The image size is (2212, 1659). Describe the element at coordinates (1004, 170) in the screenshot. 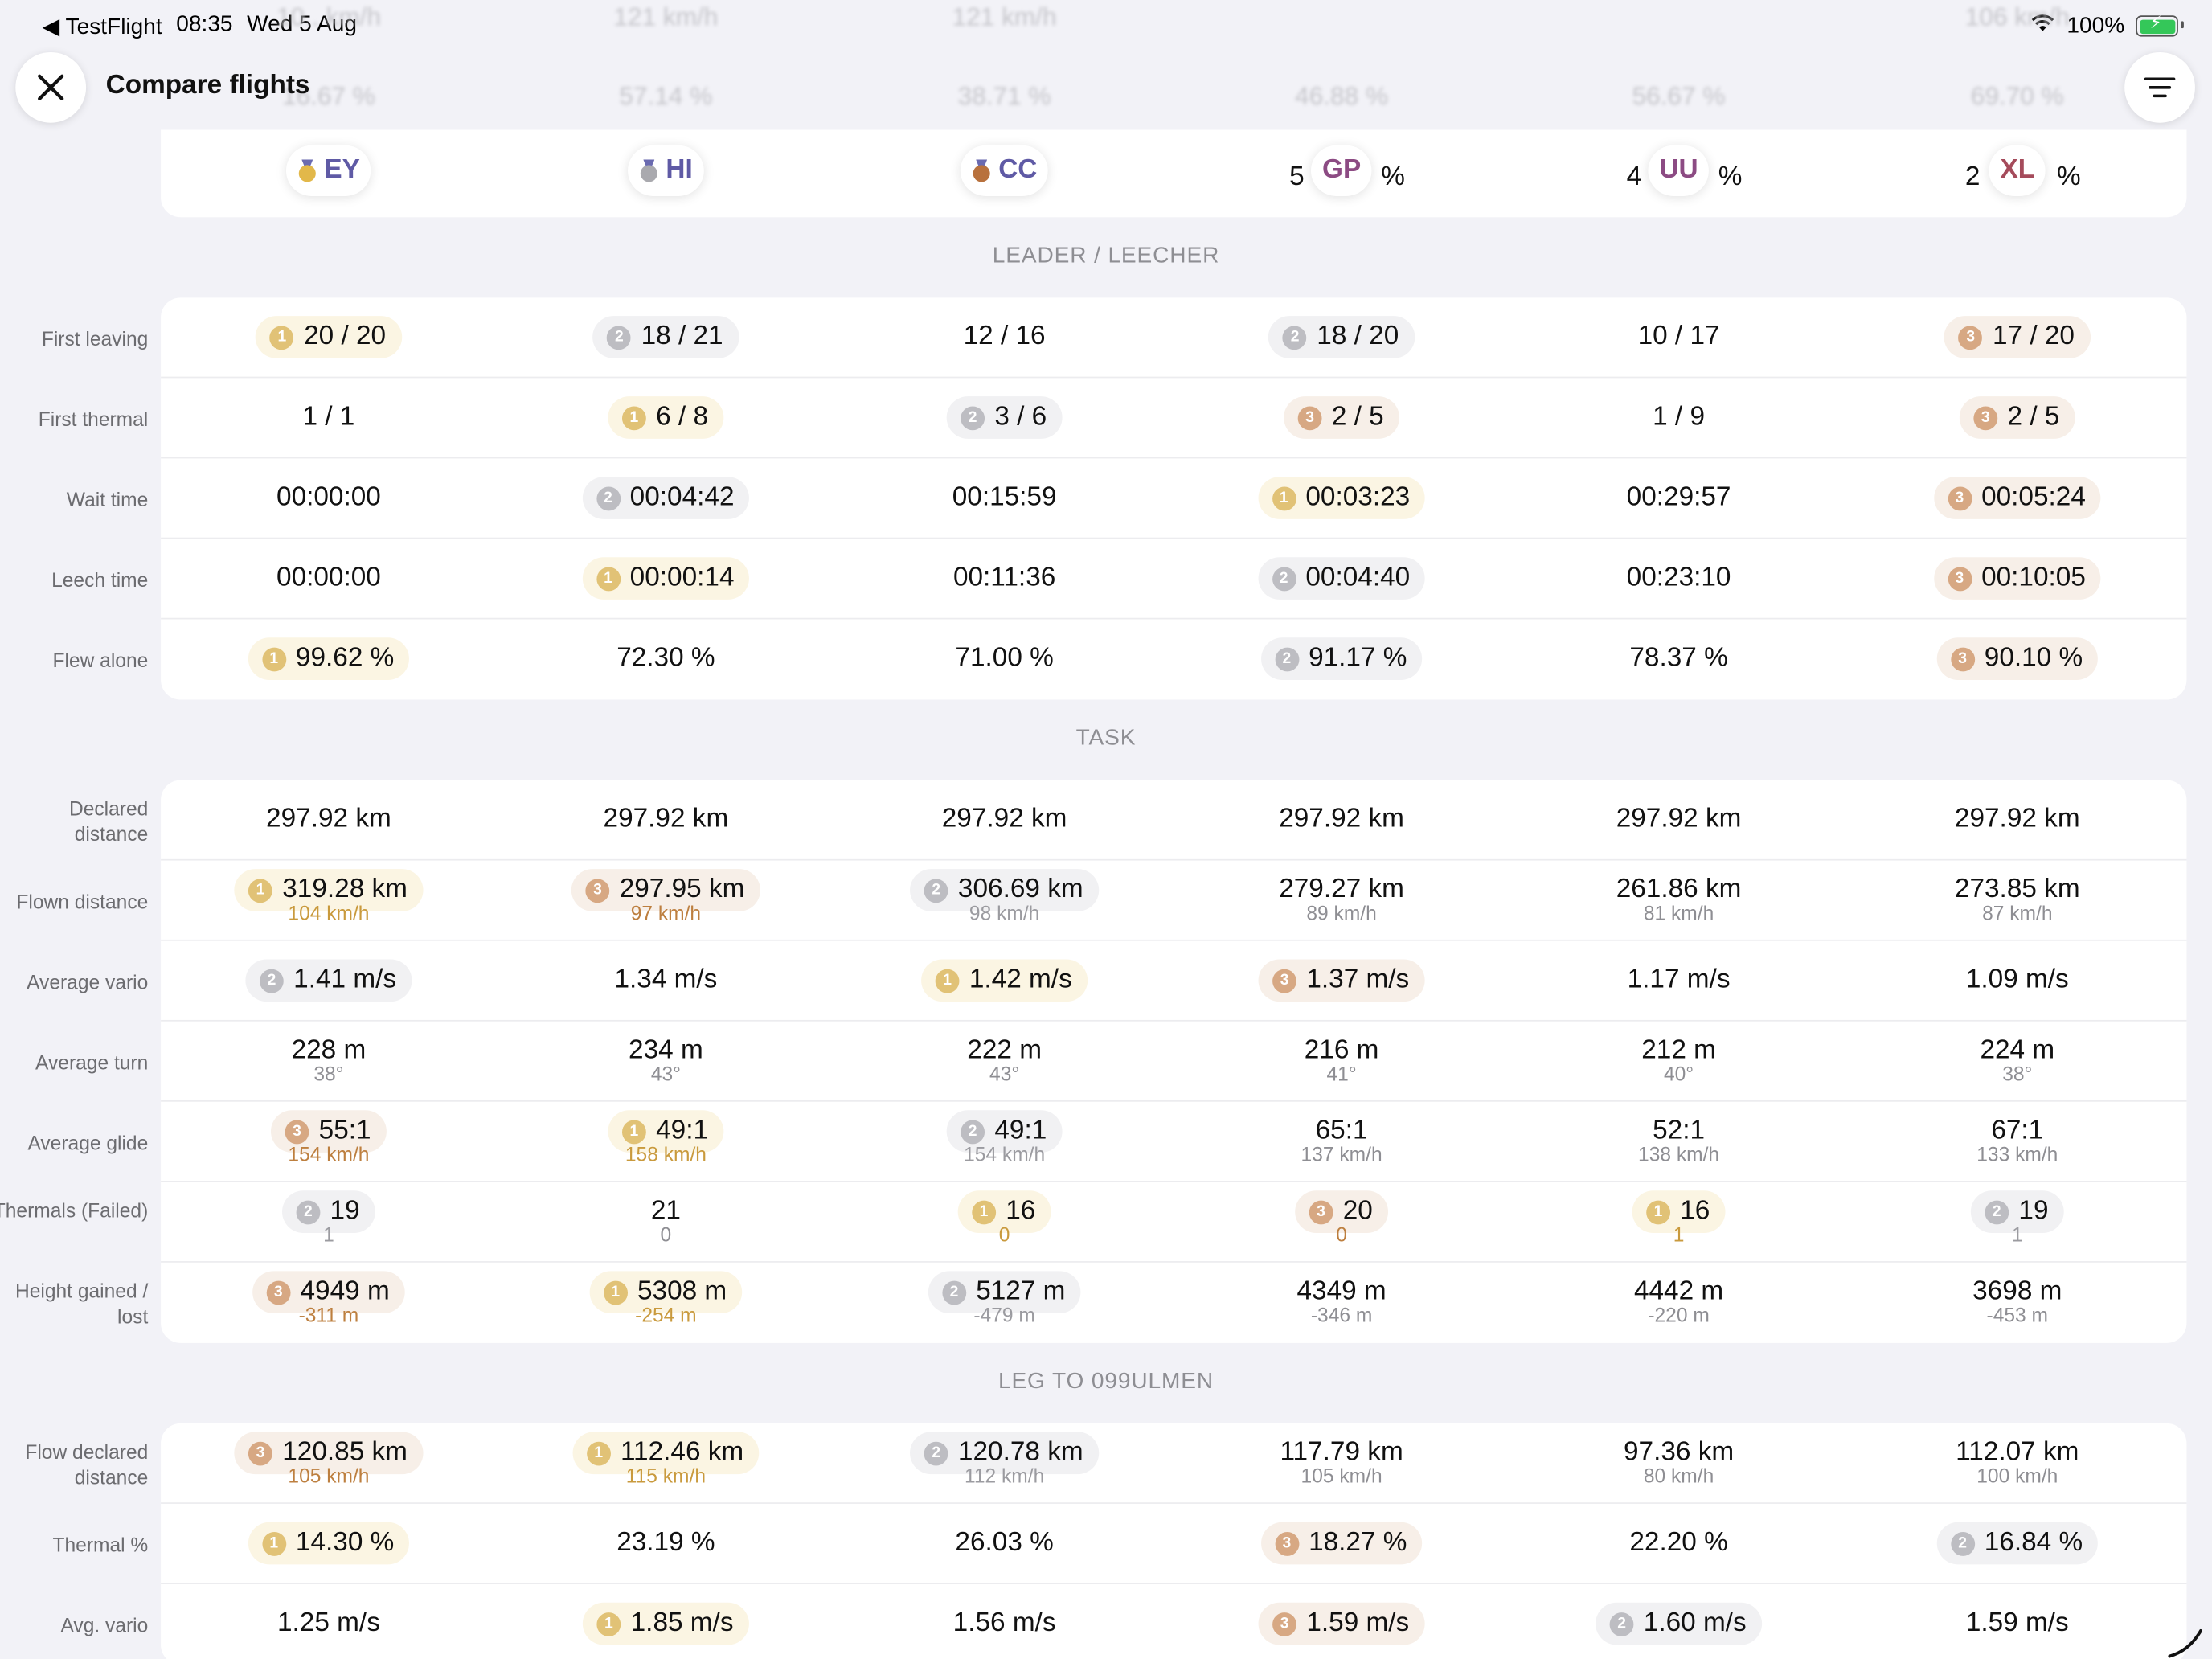

I see `pilot-chip-cc: CC` at that location.